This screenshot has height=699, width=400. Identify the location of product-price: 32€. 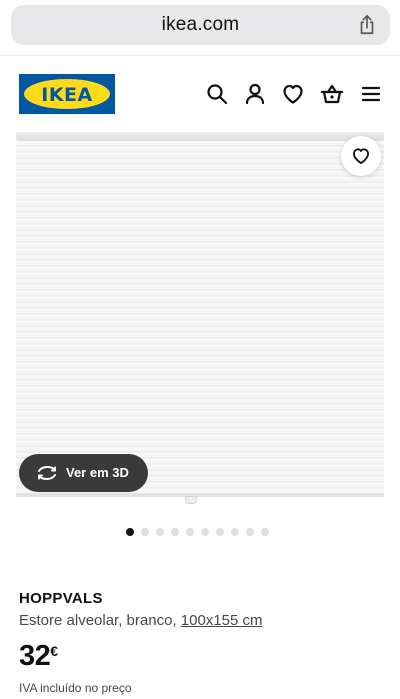
(38, 656).